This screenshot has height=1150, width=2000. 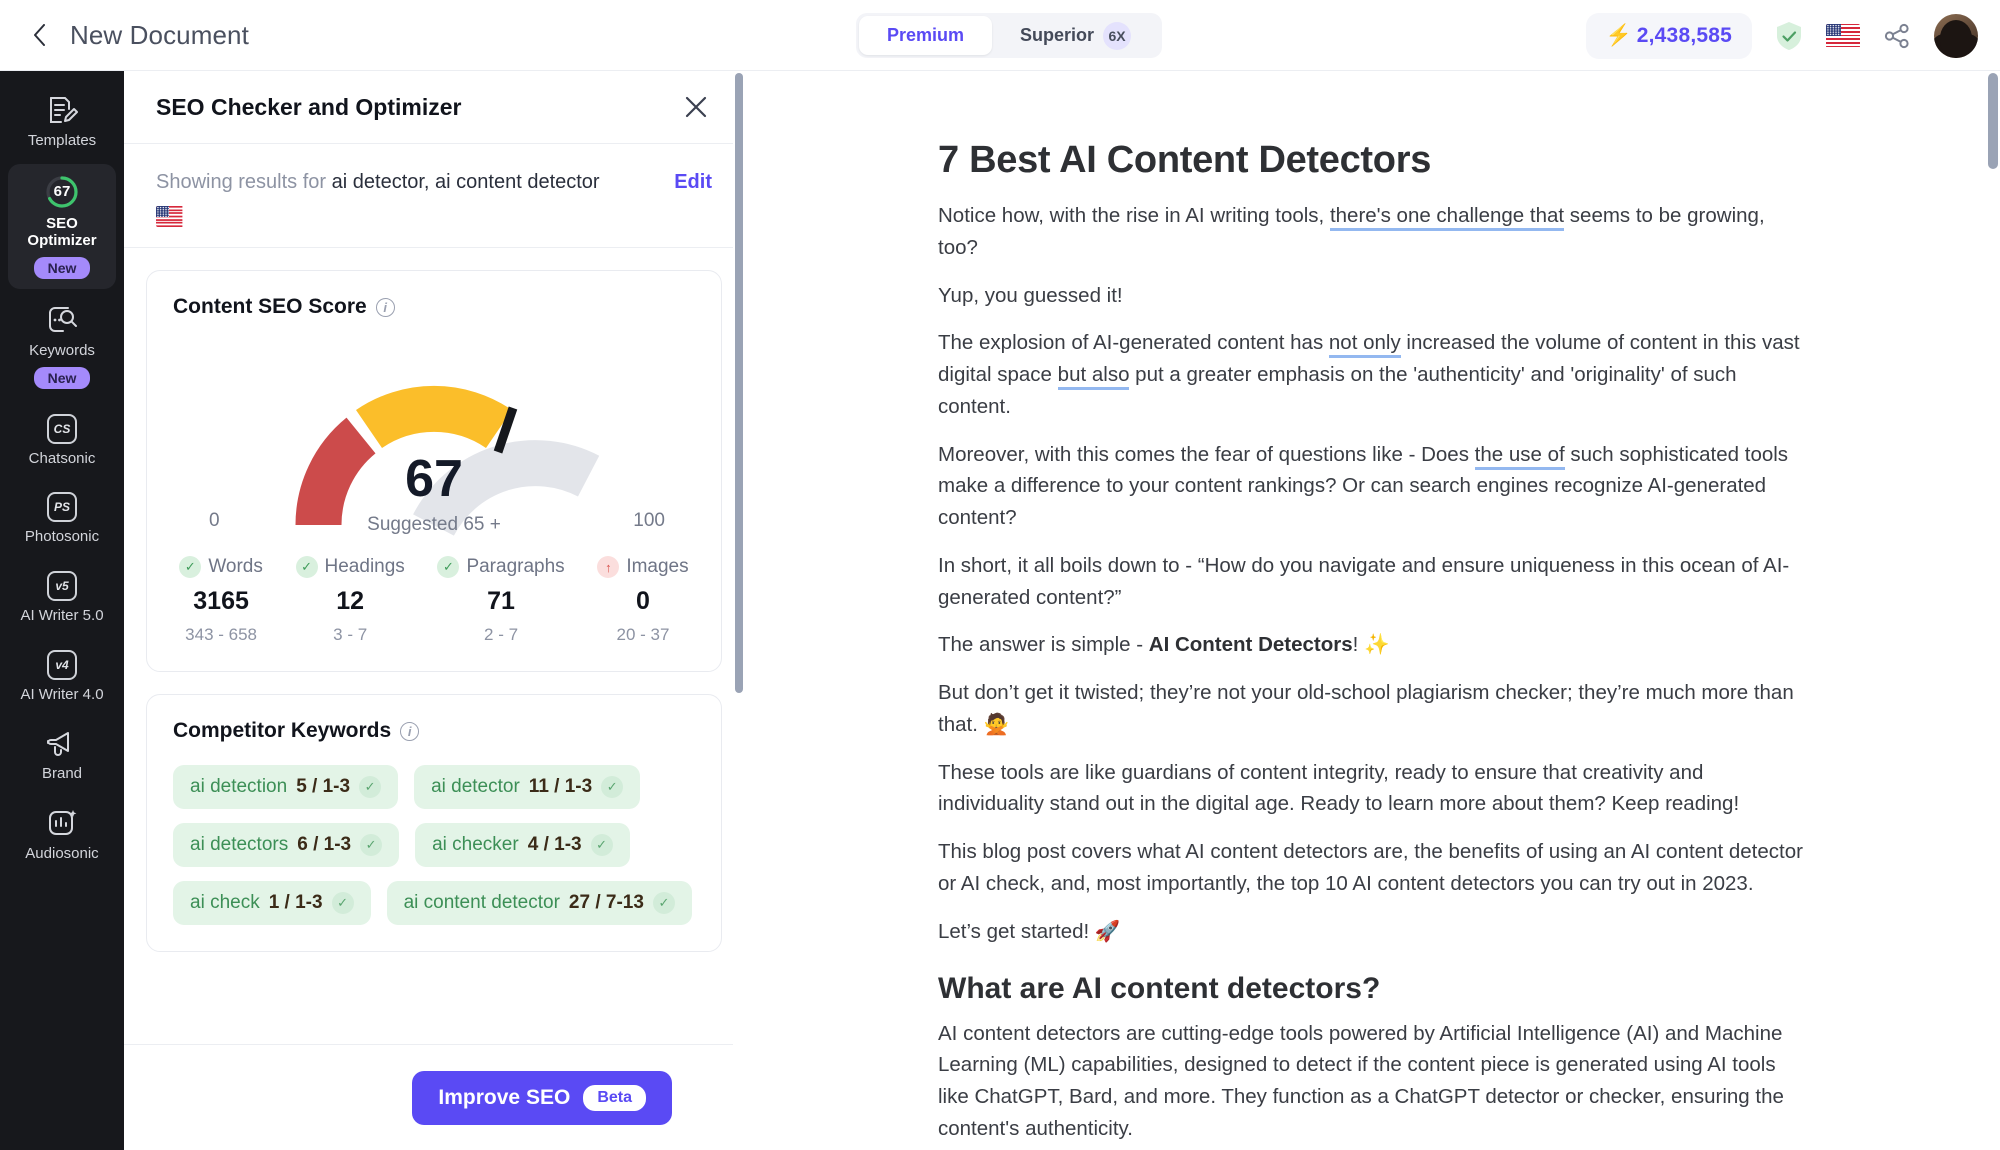 I want to click on shield-check-glyph, so click(x=1789, y=35).